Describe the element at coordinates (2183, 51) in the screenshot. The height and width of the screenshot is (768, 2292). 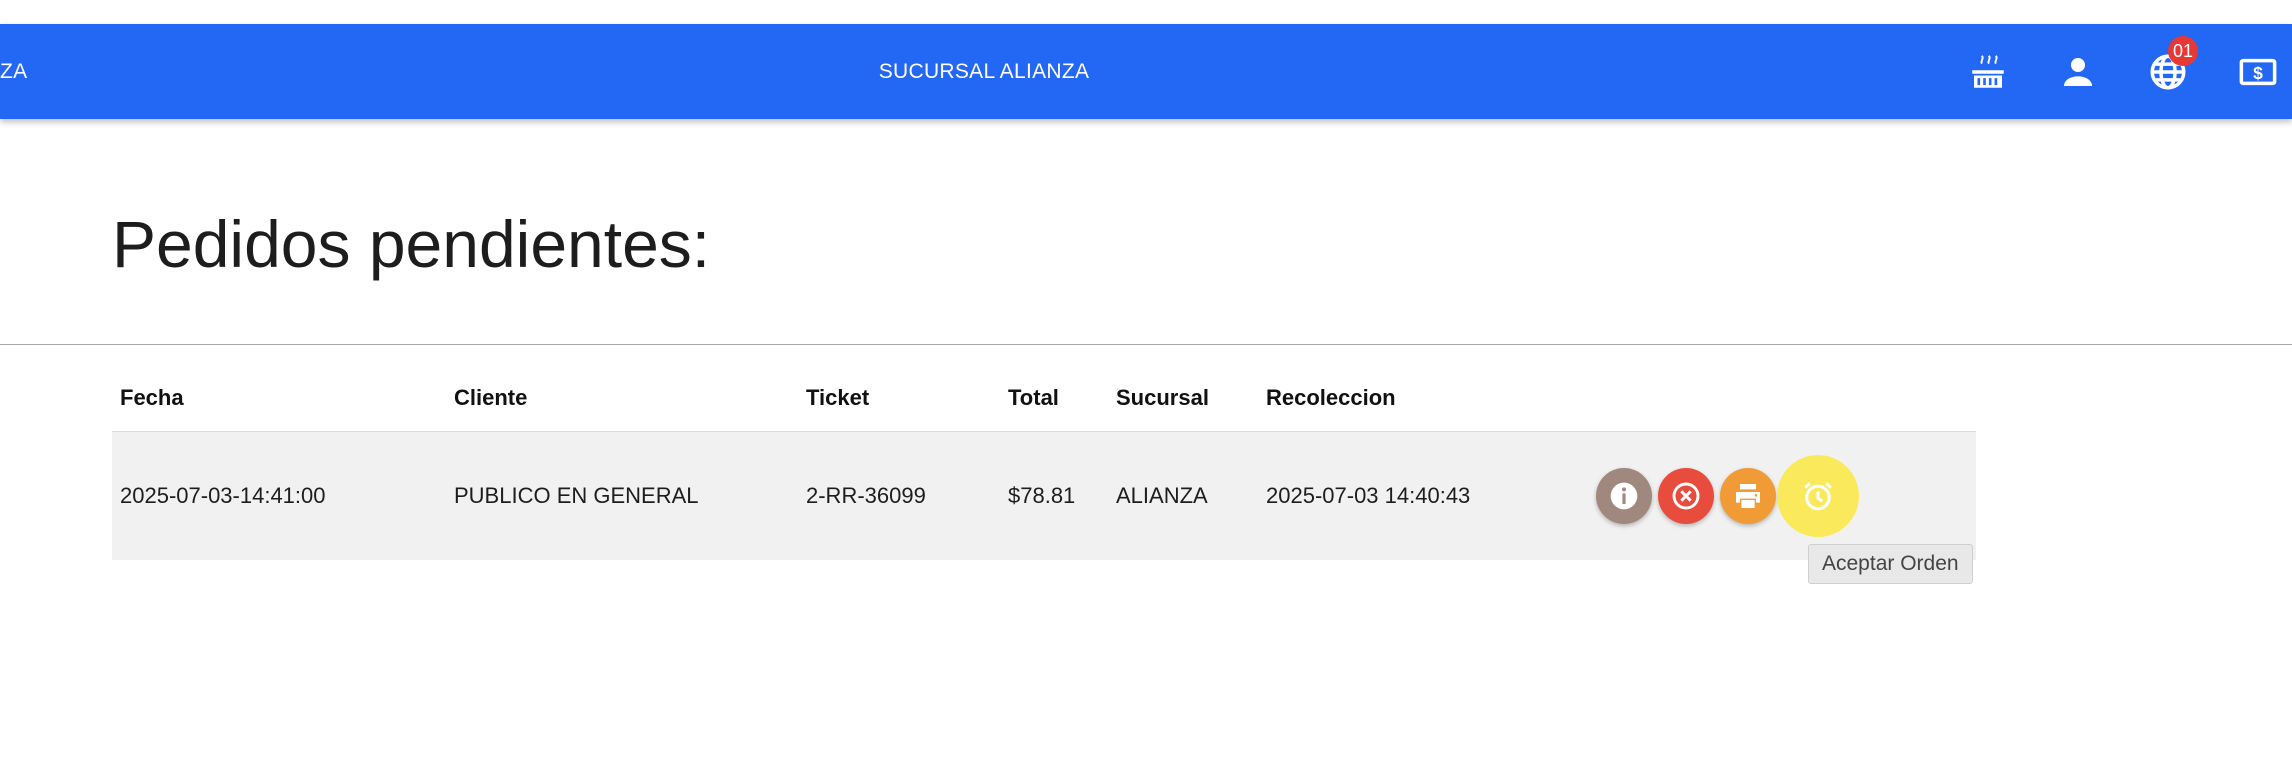
I see `notification-badge: 01` at that location.